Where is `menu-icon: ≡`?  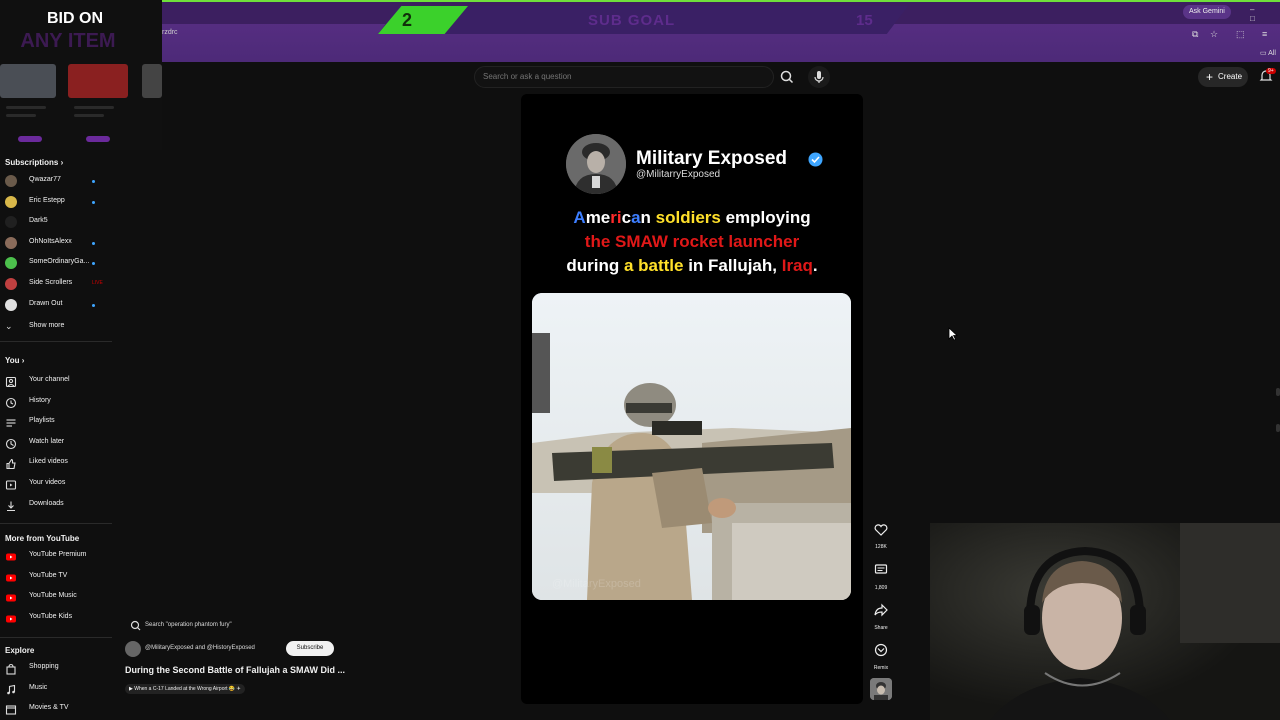 menu-icon: ≡ is located at coordinates (1264, 34).